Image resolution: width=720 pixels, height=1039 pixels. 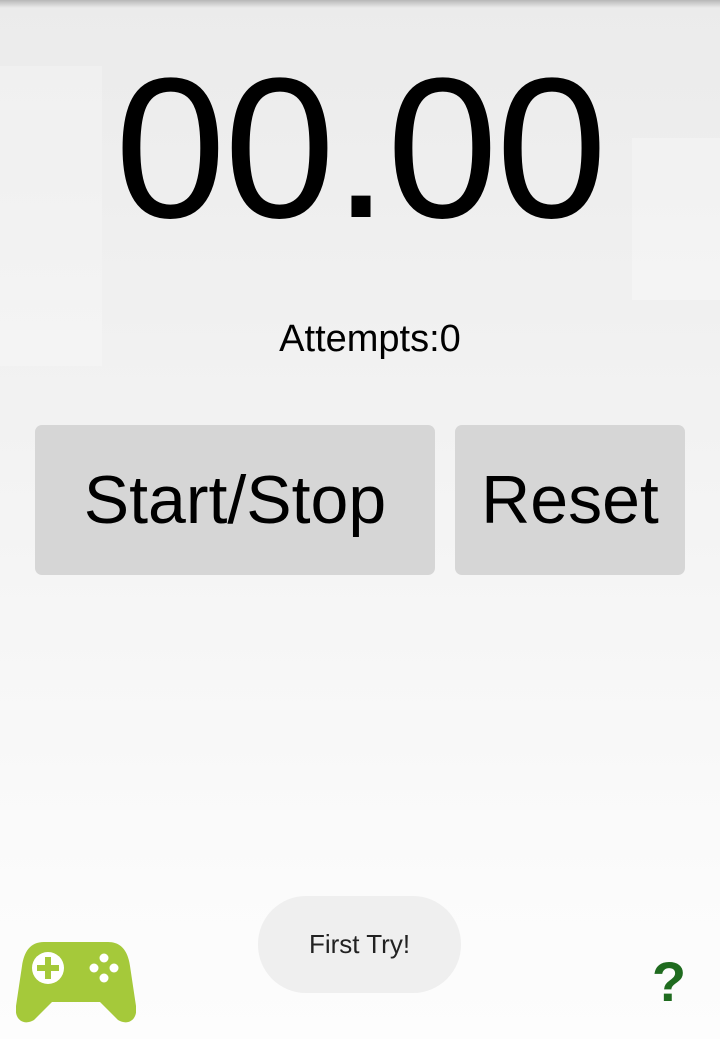 I want to click on start-stop-button: Start/Stop, so click(x=235, y=500).